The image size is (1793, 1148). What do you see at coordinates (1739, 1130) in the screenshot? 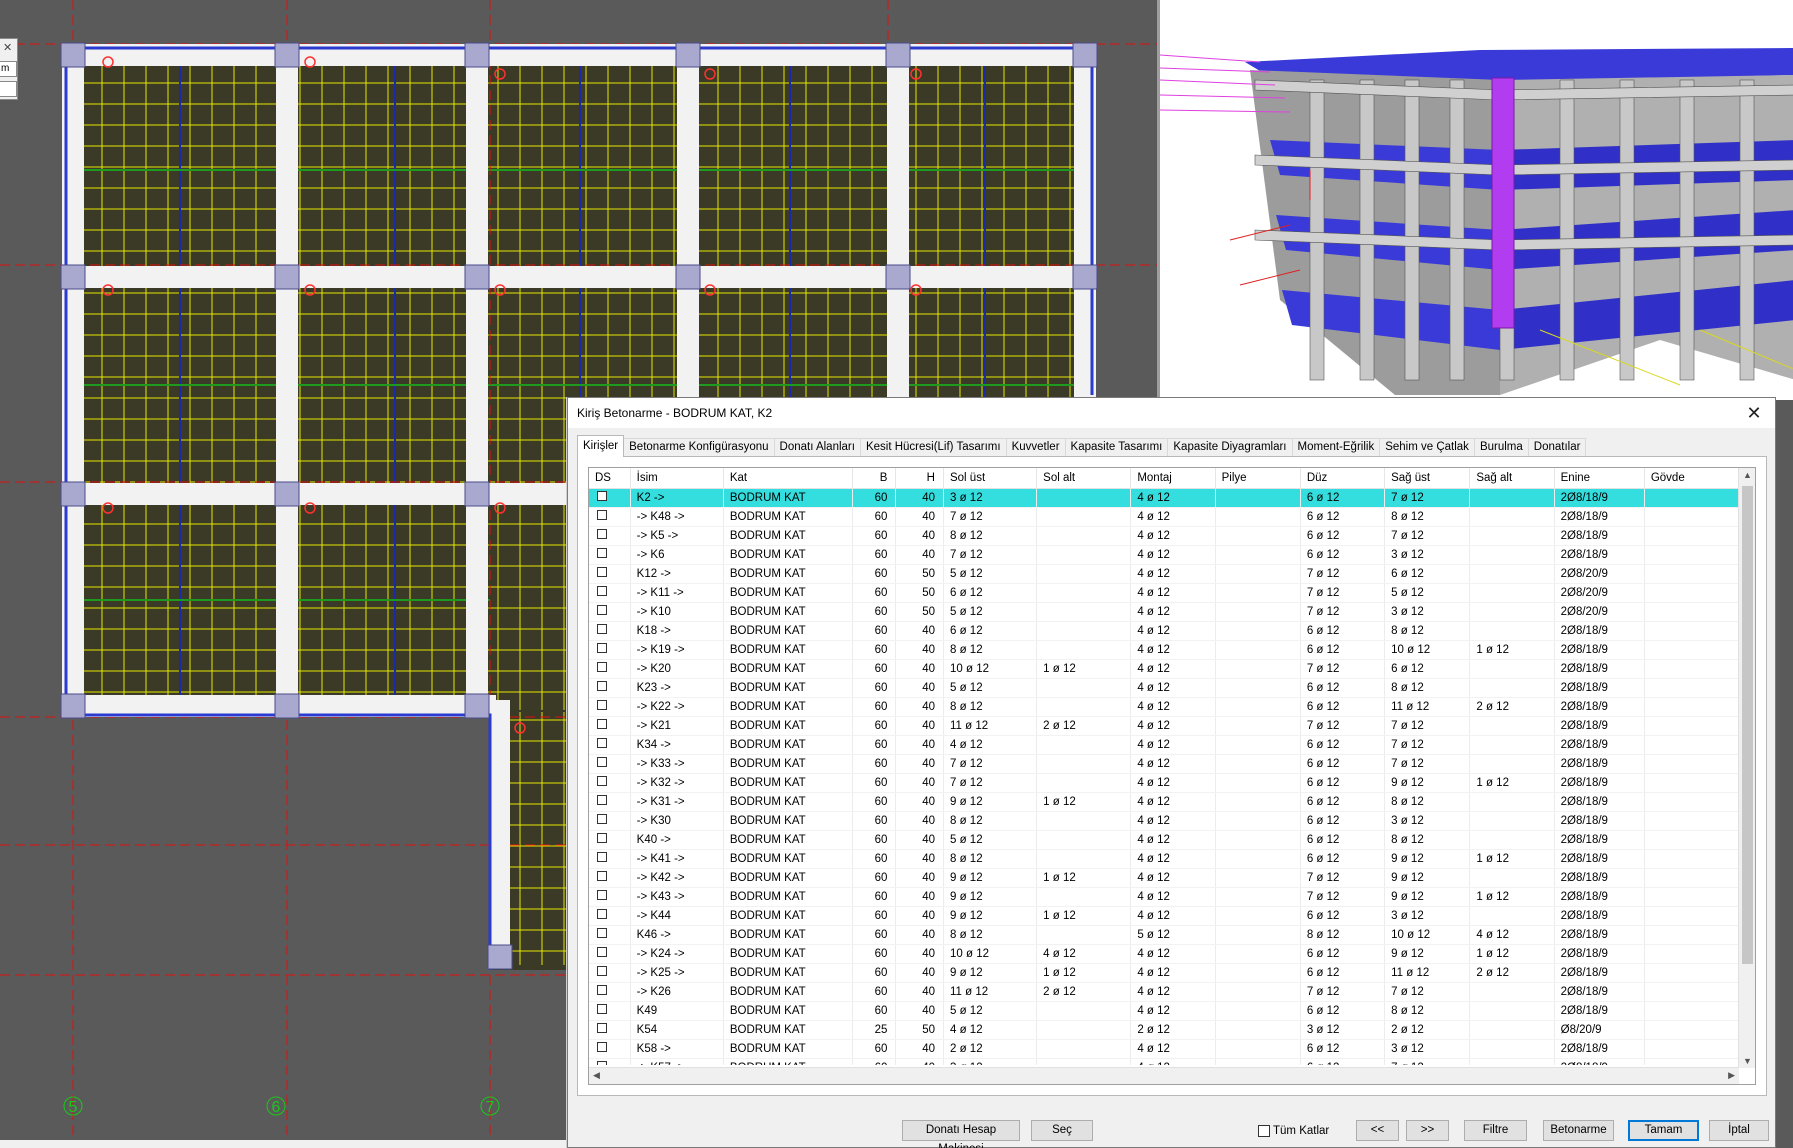
I see `cancel-button: İptal` at bounding box center [1739, 1130].